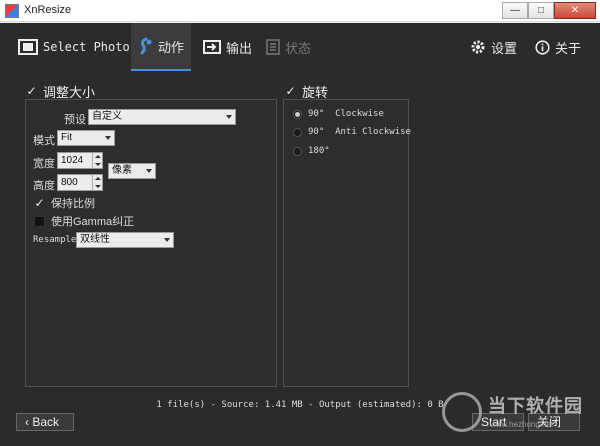 The image size is (600, 446). I want to click on width-label: 宽度, so click(44, 164).